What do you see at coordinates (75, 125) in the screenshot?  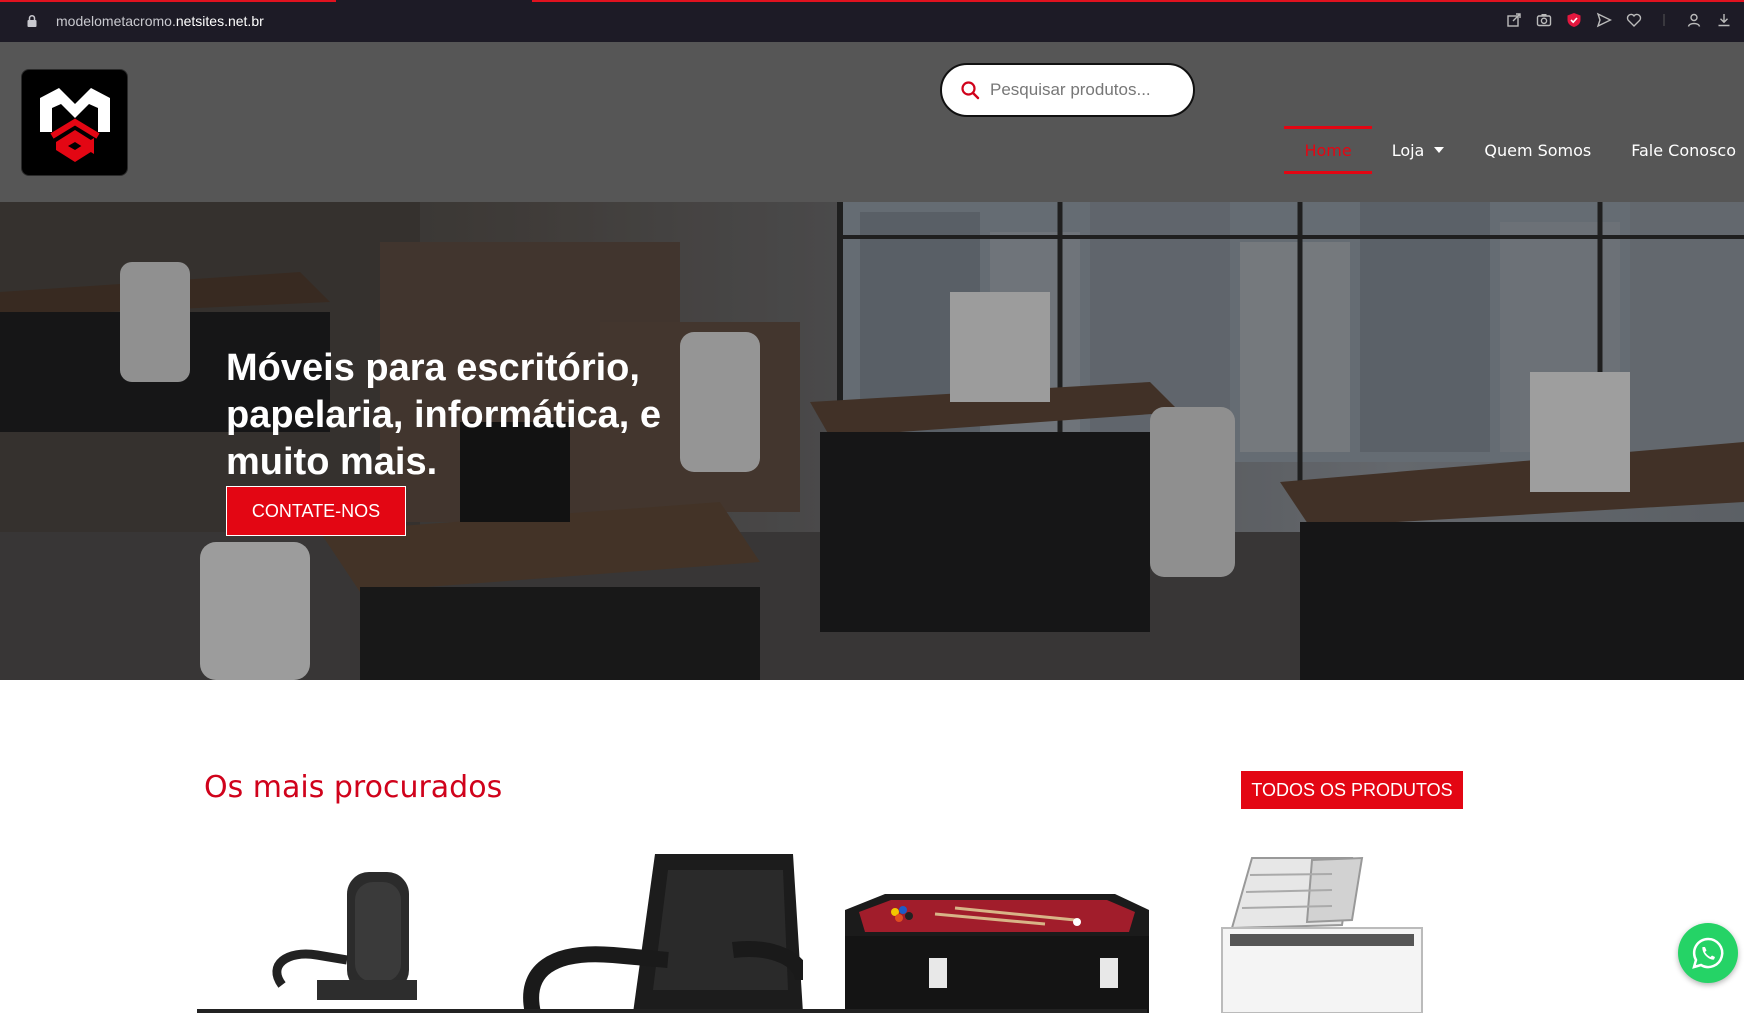 I see `logo-mark` at bounding box center [75, 125].